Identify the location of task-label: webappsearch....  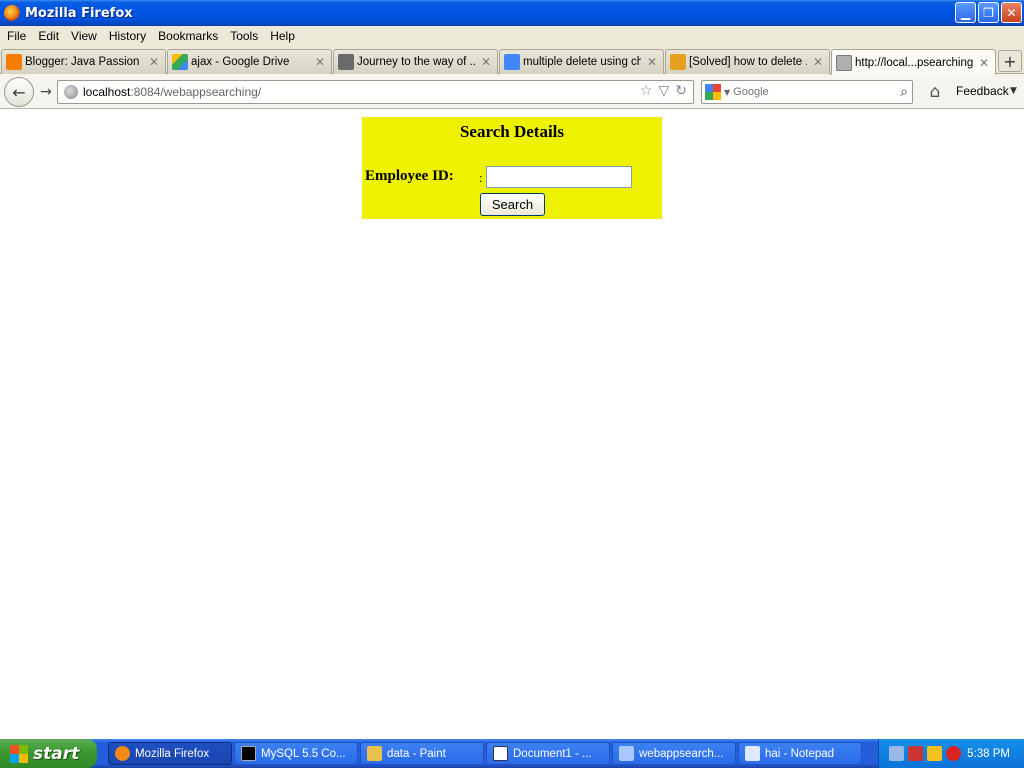
(681, 753).